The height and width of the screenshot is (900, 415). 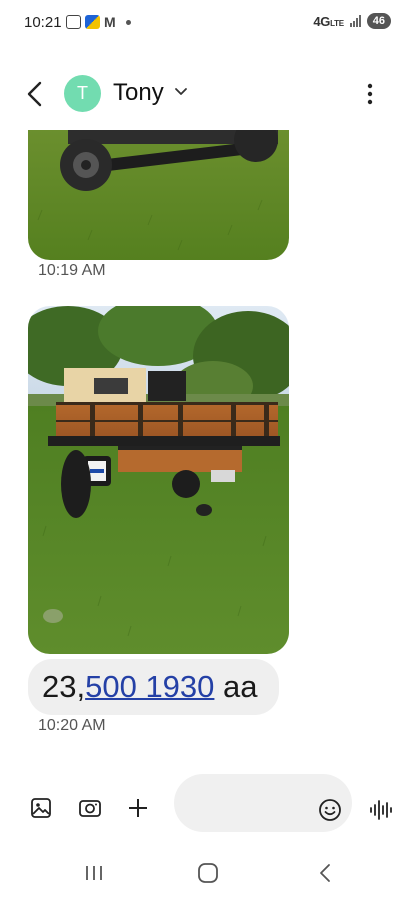 I want to click on status-time: 10:21, so click(x=43, y=22).